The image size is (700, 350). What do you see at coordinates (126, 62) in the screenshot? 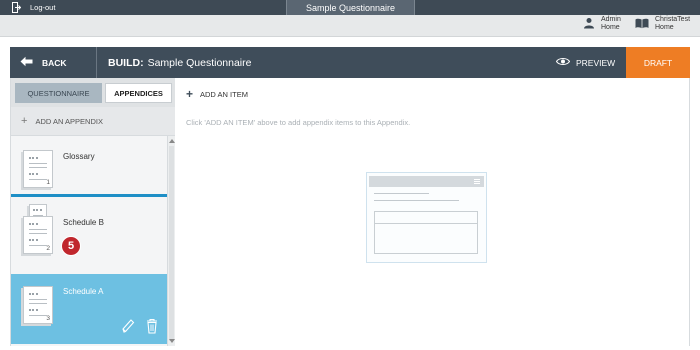
I see `build-prefix: BUILD:` at bounding box center [126, 62].